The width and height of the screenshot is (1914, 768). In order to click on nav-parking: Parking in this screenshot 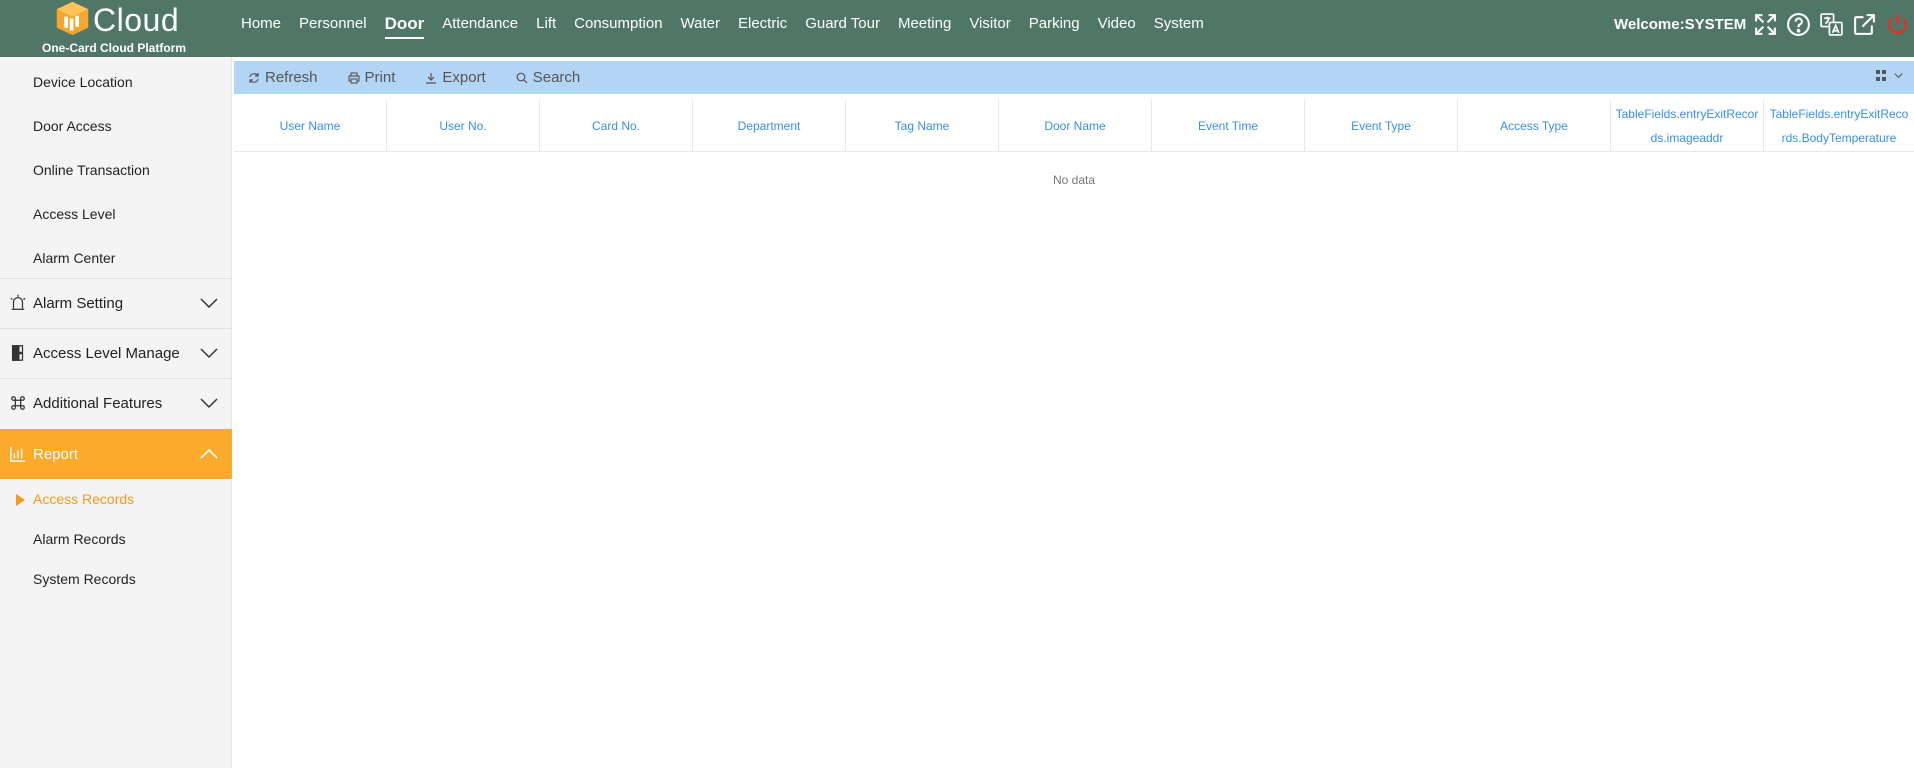, I will do `click(1054, 24)`.